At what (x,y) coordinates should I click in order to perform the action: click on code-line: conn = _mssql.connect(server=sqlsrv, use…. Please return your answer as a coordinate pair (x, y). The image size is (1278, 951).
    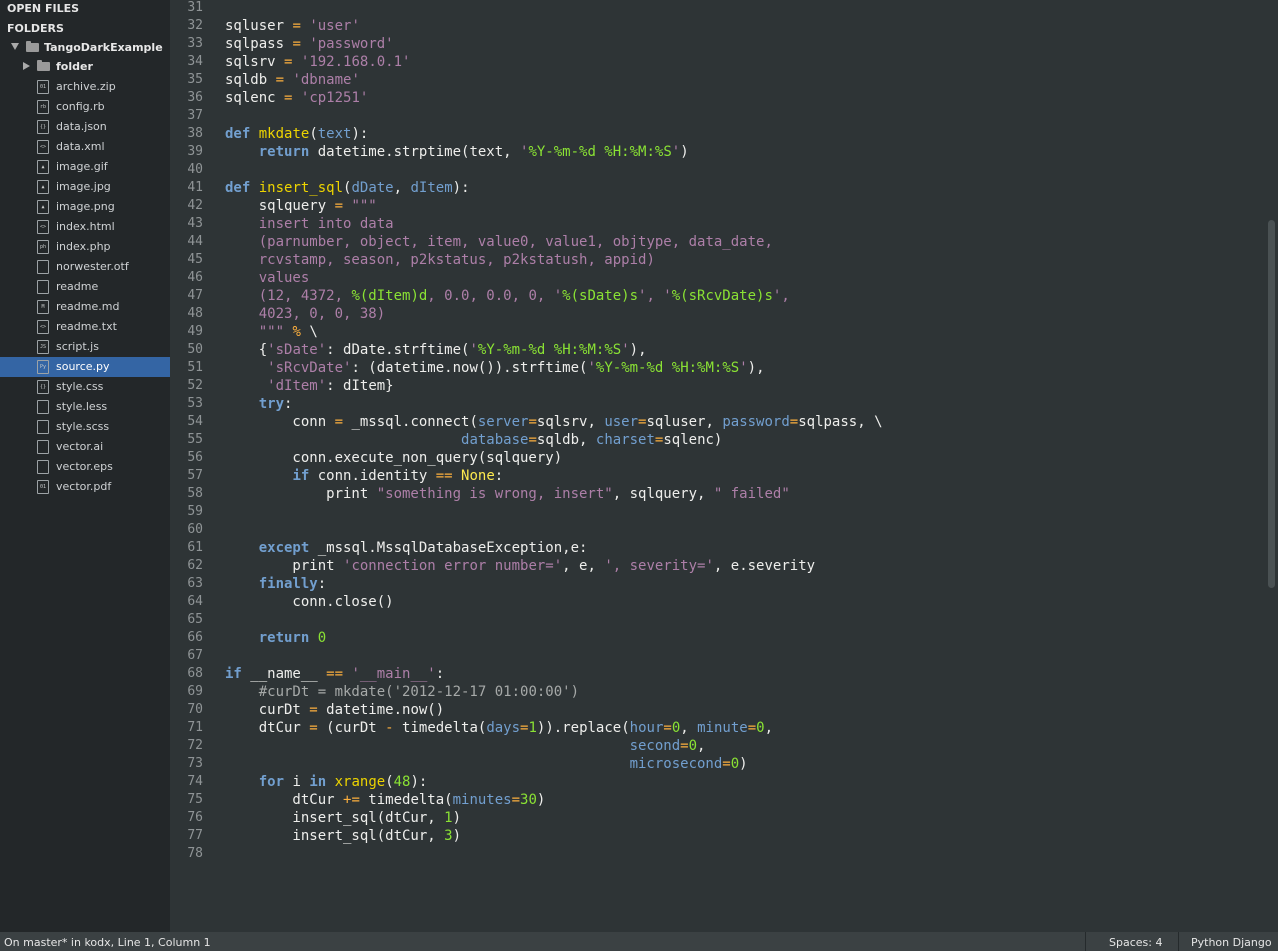
    Looking at the image, I should click on (553, 422).